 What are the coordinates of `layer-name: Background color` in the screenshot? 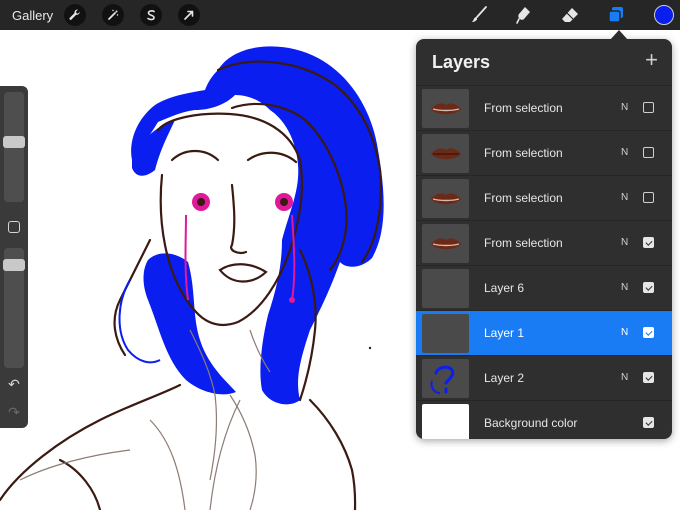 It's located at (531, 423).